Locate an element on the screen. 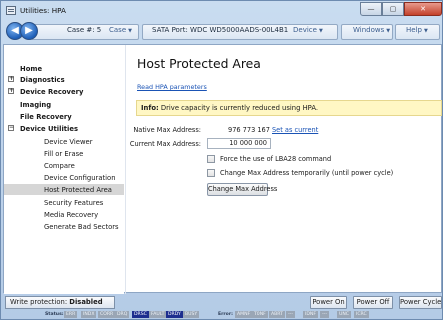 The image size is (443, 320). sidebar-item-fill-or-erase: Fill or Erase is located at coordinates (64, 155).